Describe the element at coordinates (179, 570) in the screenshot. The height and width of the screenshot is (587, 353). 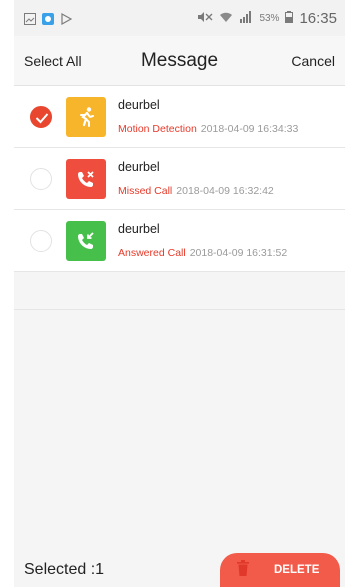
I see `bottom-bar: Selected :1 DELETE` at that location.